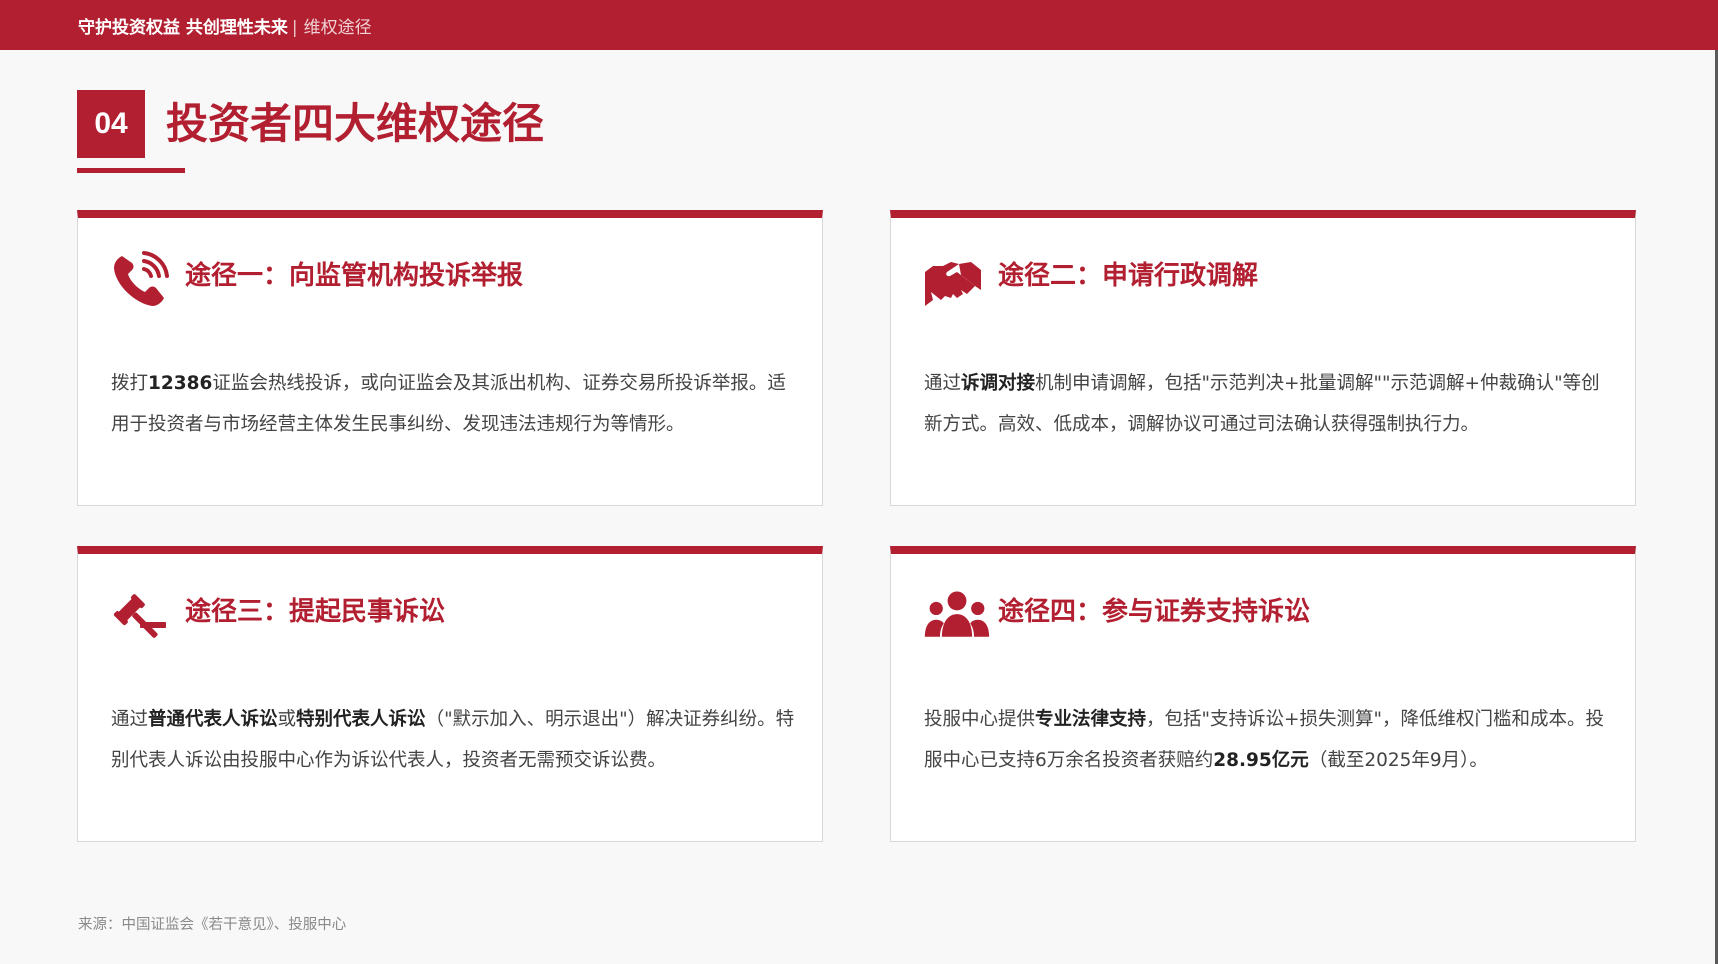 The height and width of the screenshot is (964, 1718). I want to click on gavel-icon, so click(140, 616).